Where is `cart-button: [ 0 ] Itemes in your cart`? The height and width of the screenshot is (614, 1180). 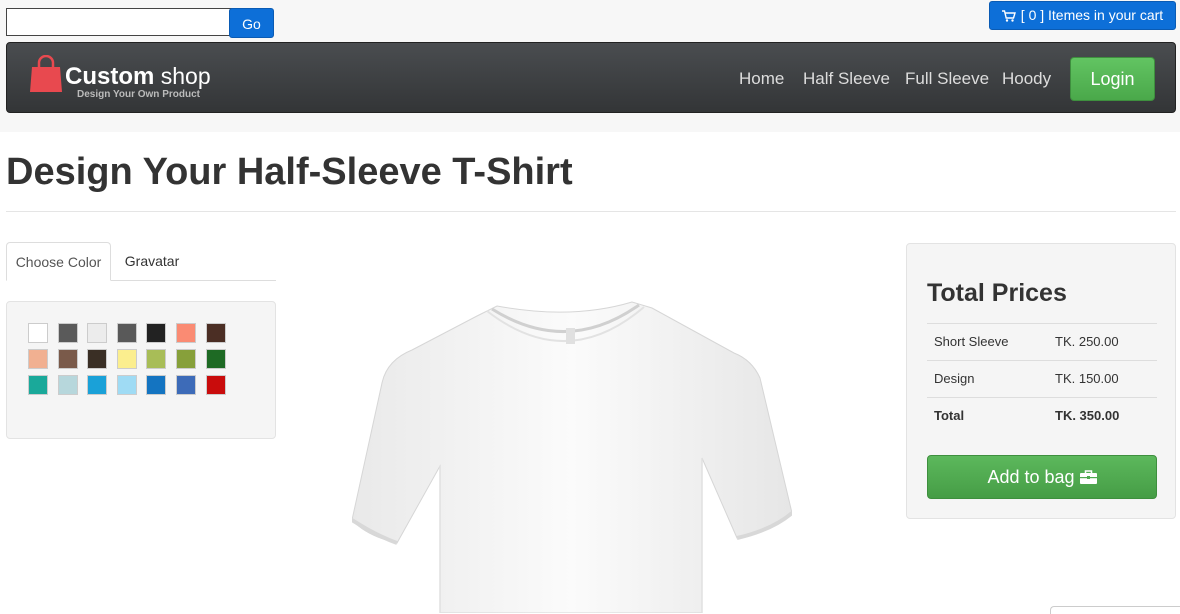
cart-button: [ 0 ] Itemes in your cart is located at coordinates (1082, 15).